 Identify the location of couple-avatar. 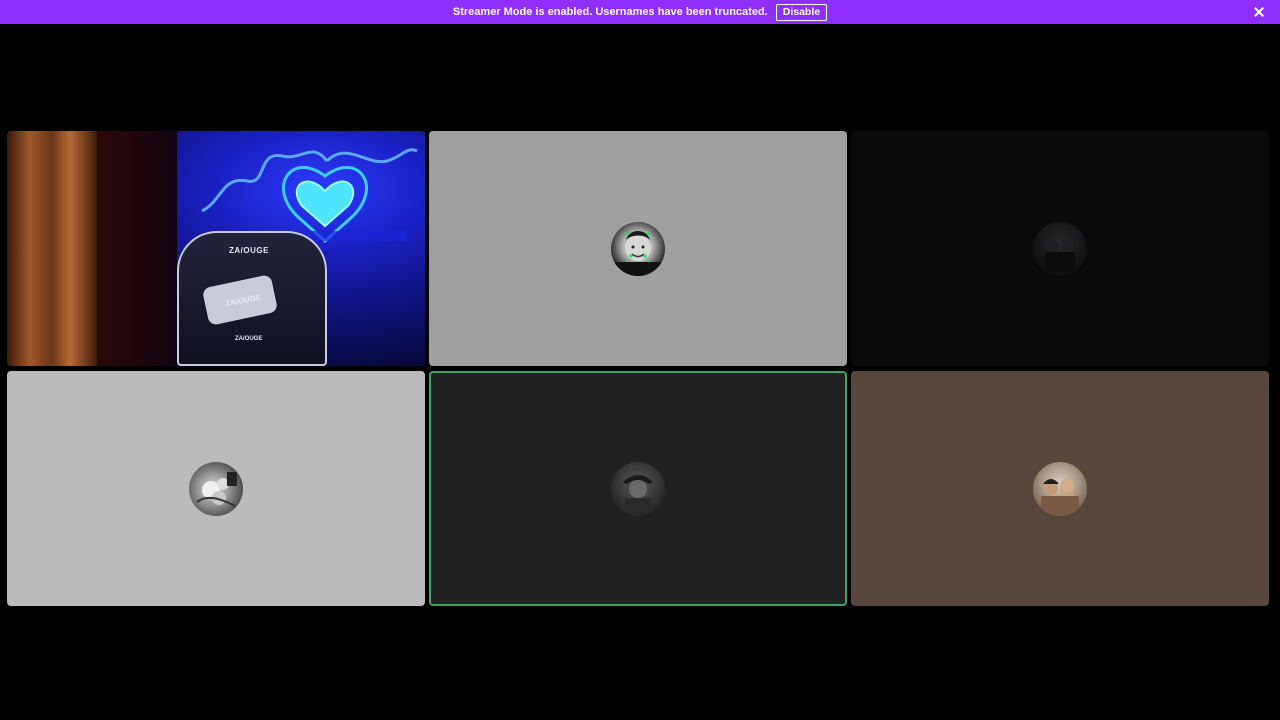
(1060, 488).